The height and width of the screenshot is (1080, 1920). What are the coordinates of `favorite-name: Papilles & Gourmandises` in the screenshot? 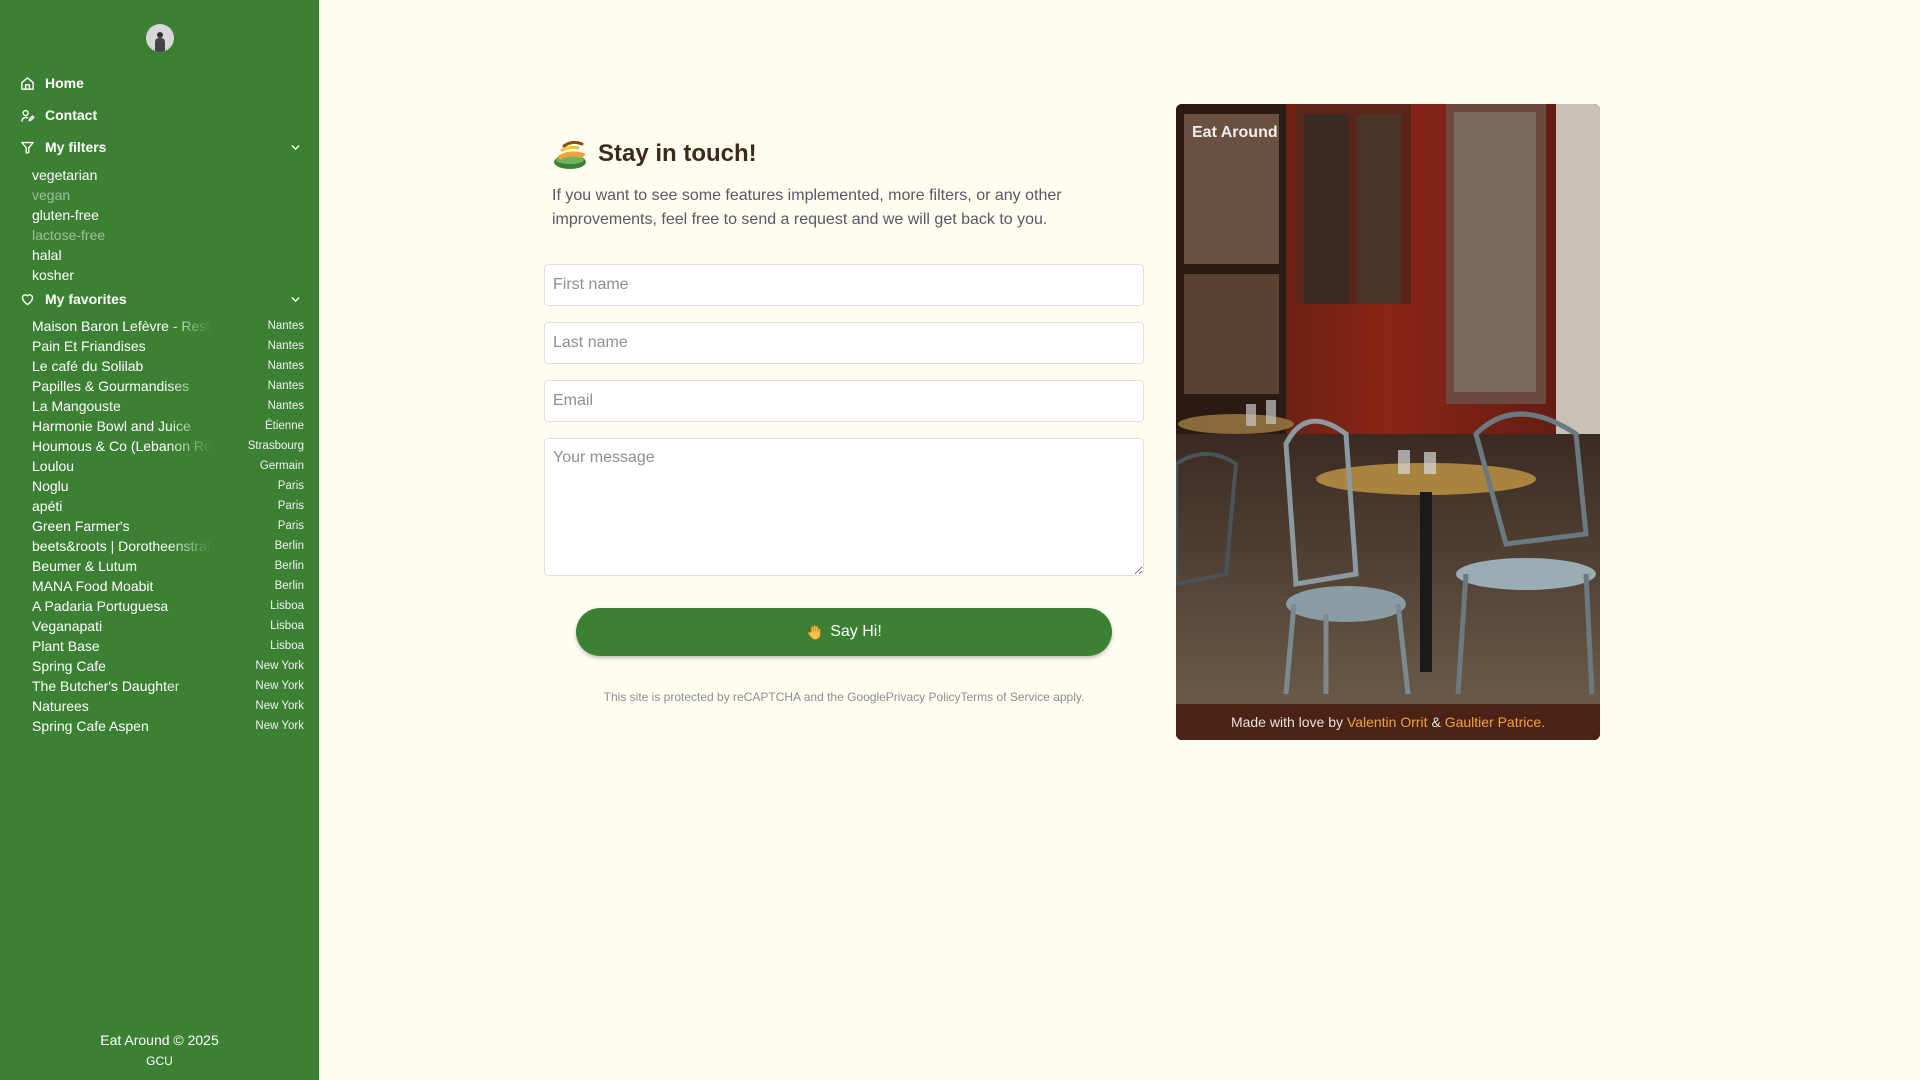 It's located at (111, 386).